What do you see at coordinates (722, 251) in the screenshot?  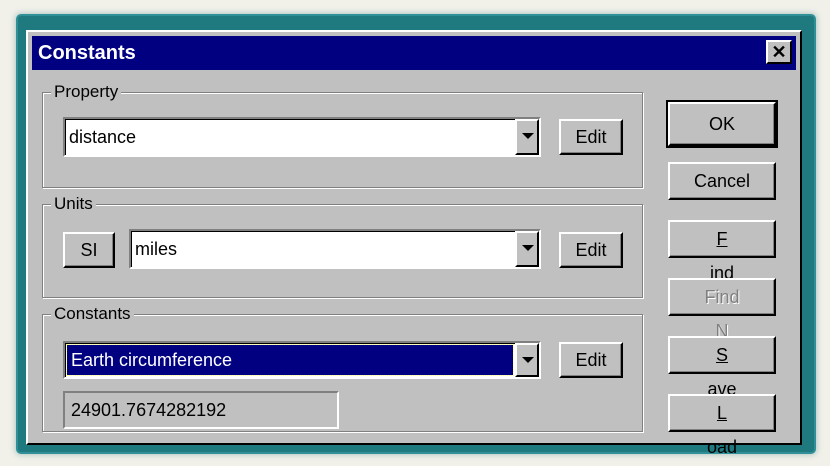 I see `find-button: Find` at bounding box center [722, 251].